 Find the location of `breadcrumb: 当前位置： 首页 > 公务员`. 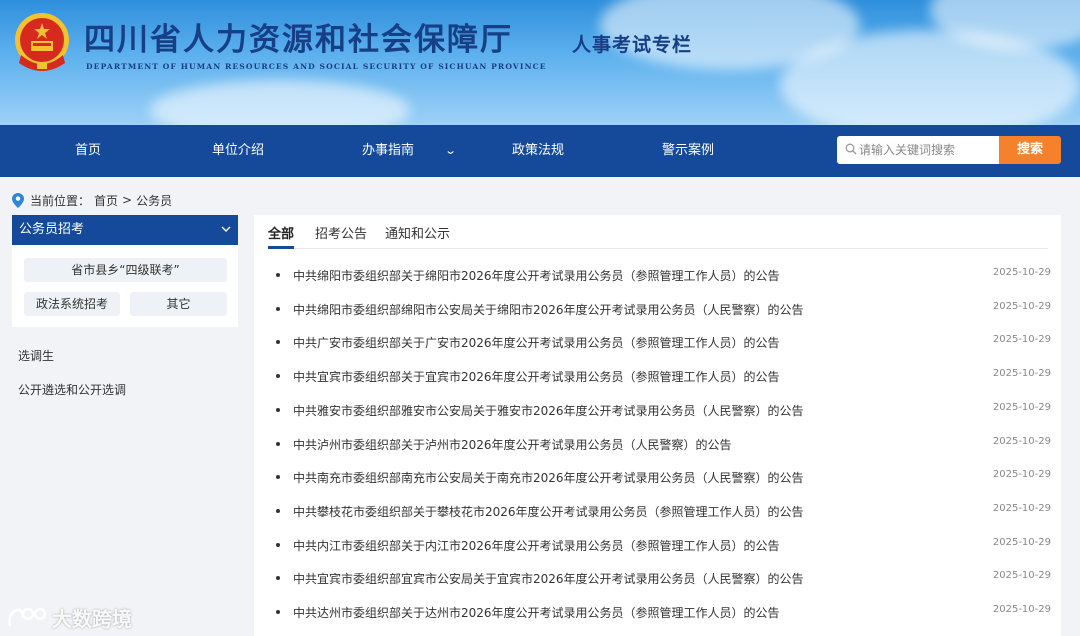

breadcrumb: 当前位置： 首页 > 公务员 is located at coordinates (94, 200).